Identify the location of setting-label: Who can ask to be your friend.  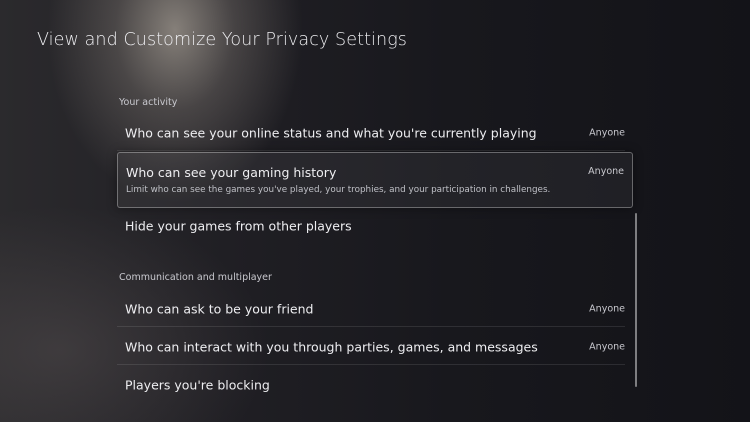
(219, 309).